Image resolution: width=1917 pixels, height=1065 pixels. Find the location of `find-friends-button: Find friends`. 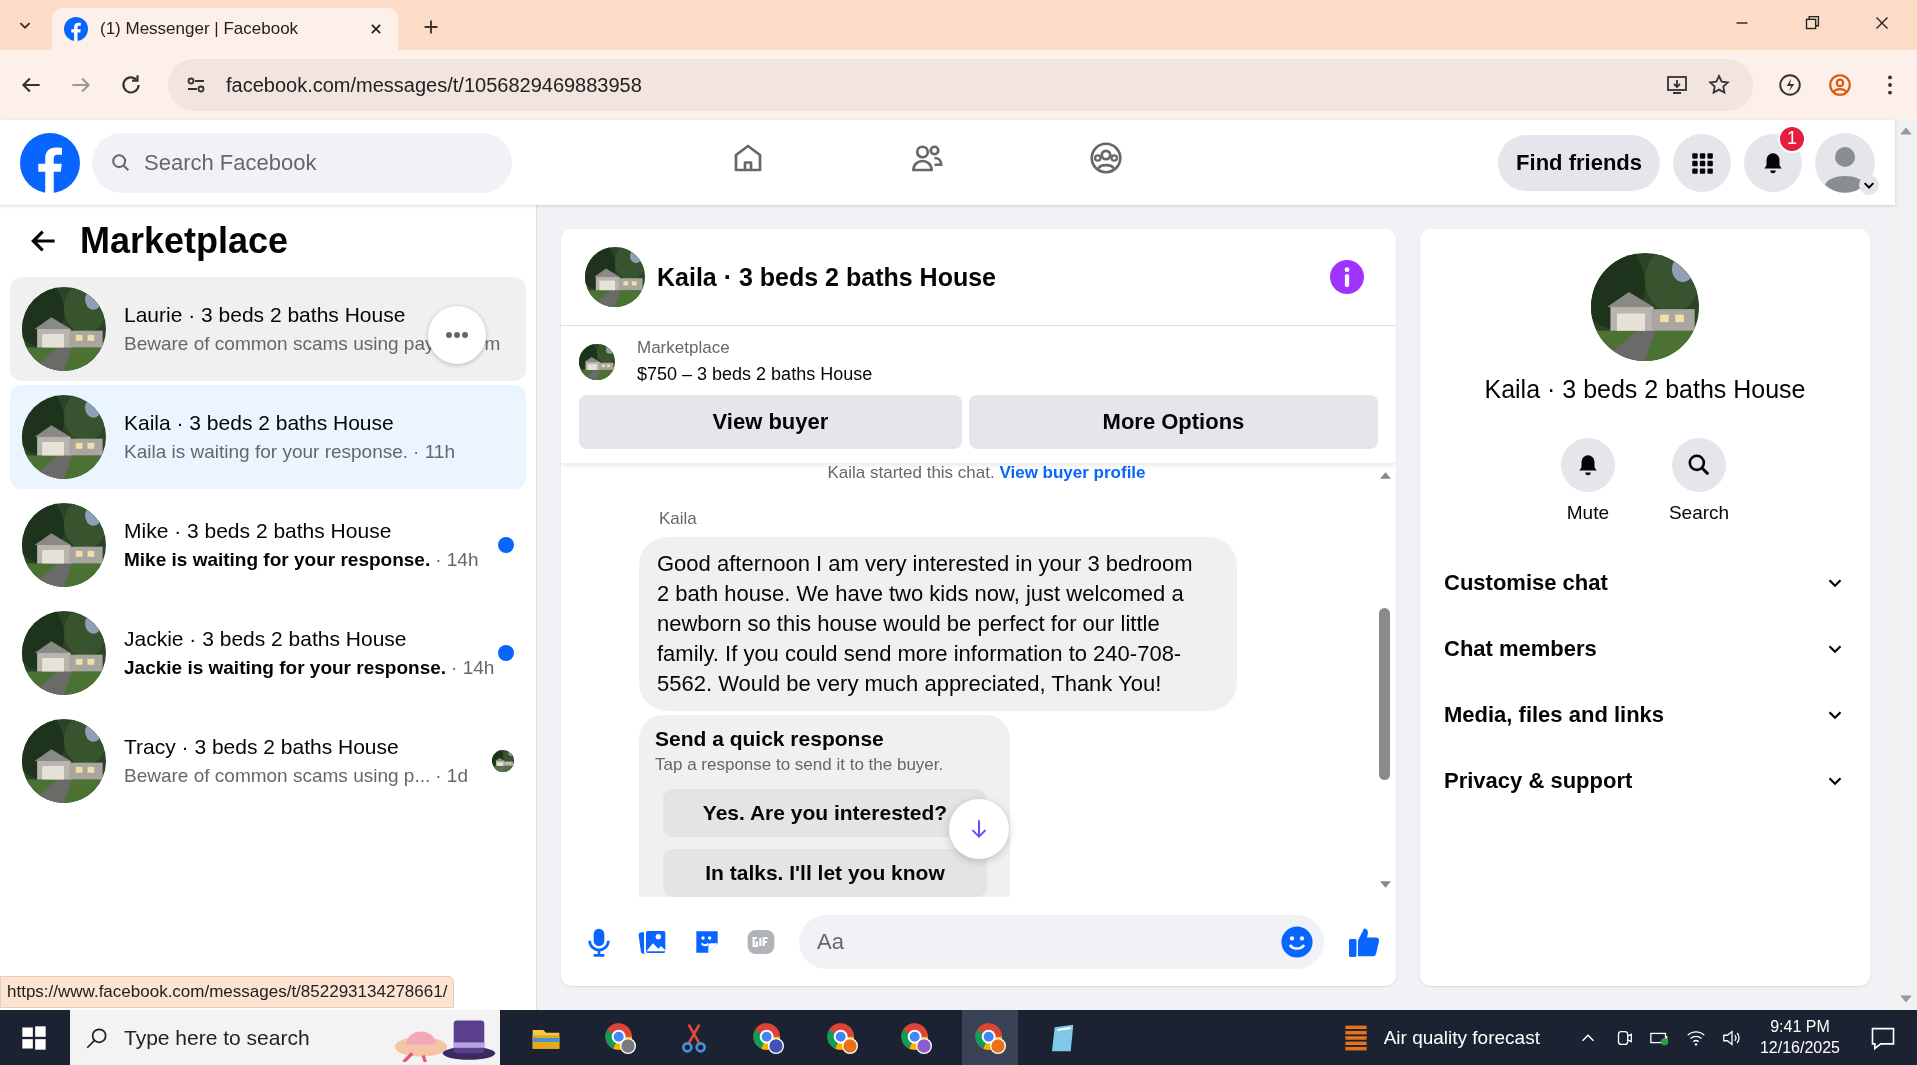

find-friends-button: Find friends is located at coordinates (1579, 162).